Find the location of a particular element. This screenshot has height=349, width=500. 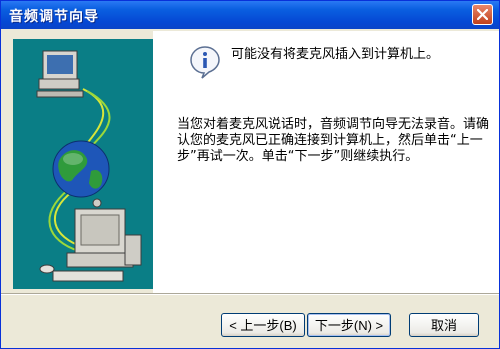

separator is located at coordinates (250, 294).